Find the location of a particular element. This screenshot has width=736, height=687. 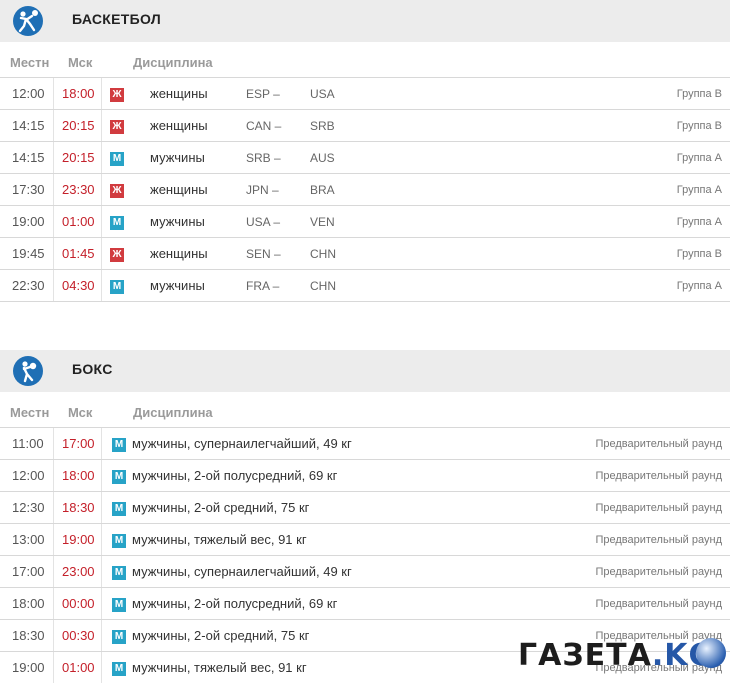

section-title: БАСКЕТБОЛ is located at coordinates (116, 19).